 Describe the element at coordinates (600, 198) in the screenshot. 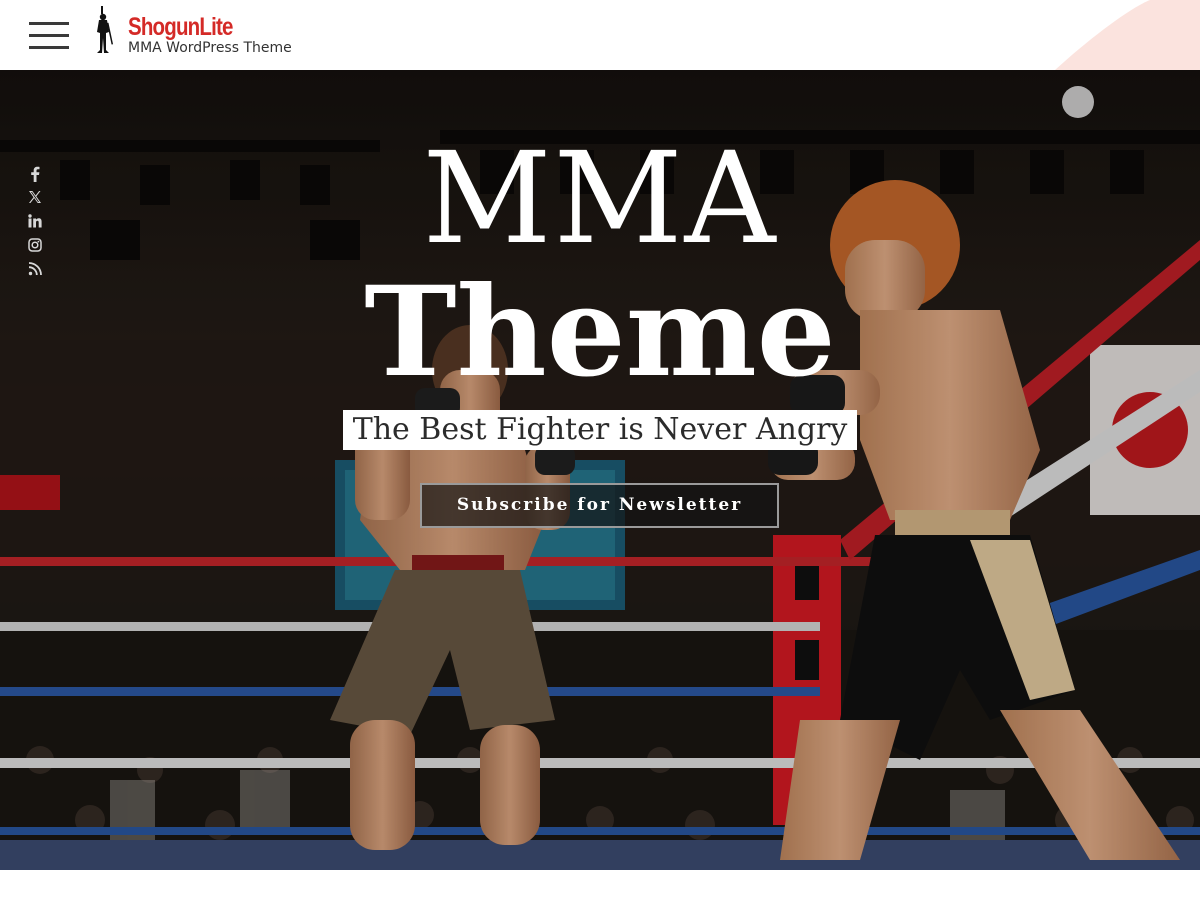

I see `hero-title-line1: MMA` at that location.